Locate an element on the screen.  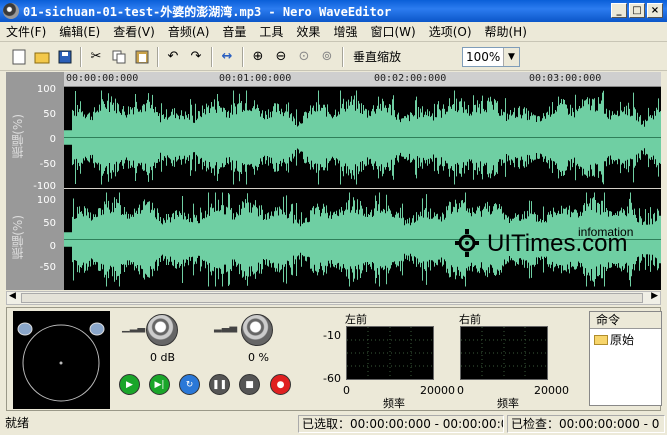
paste-icon is located at coordinates (142, 57).